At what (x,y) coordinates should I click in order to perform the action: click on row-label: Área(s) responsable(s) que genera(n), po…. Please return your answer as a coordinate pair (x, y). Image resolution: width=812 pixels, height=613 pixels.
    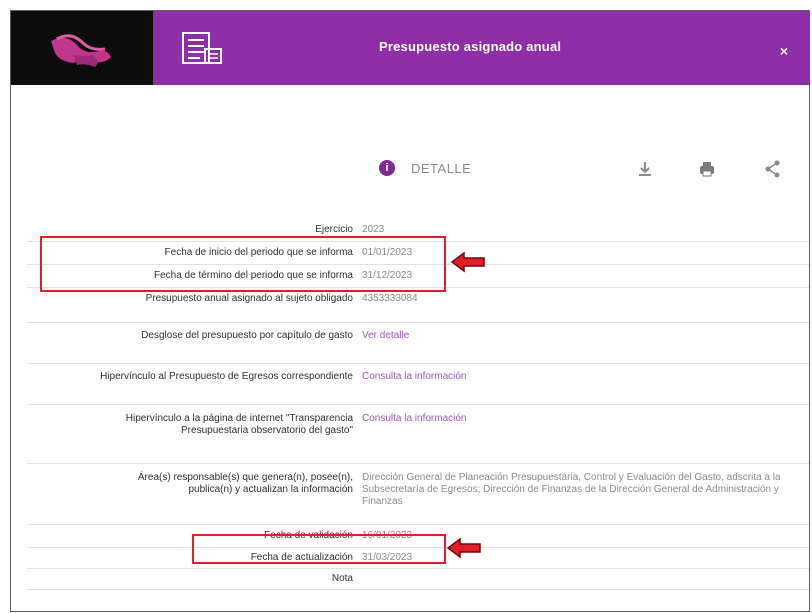
    Looking at the image, I should click on (245, 483).